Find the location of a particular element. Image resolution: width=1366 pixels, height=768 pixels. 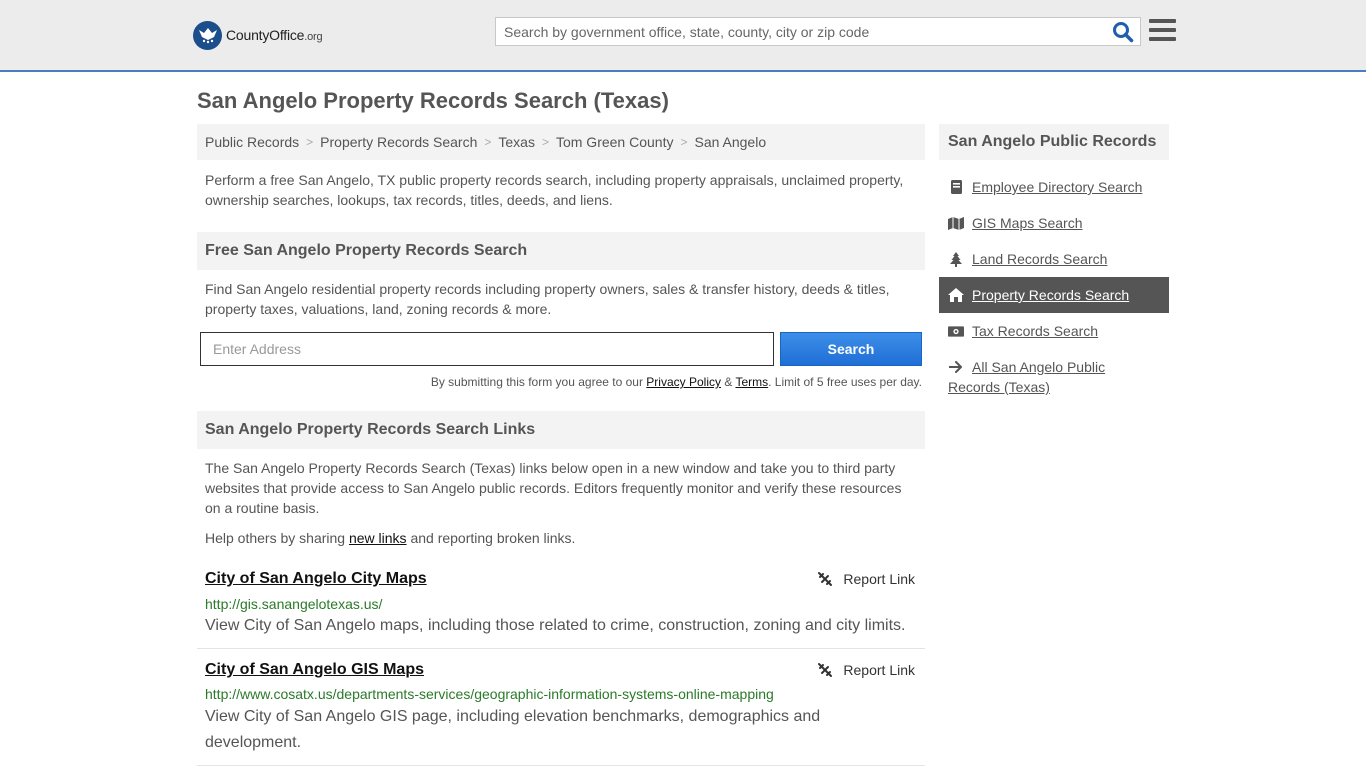

breadcrumb-property-records-search: Property Records Search is located at coordinates (398, 142).